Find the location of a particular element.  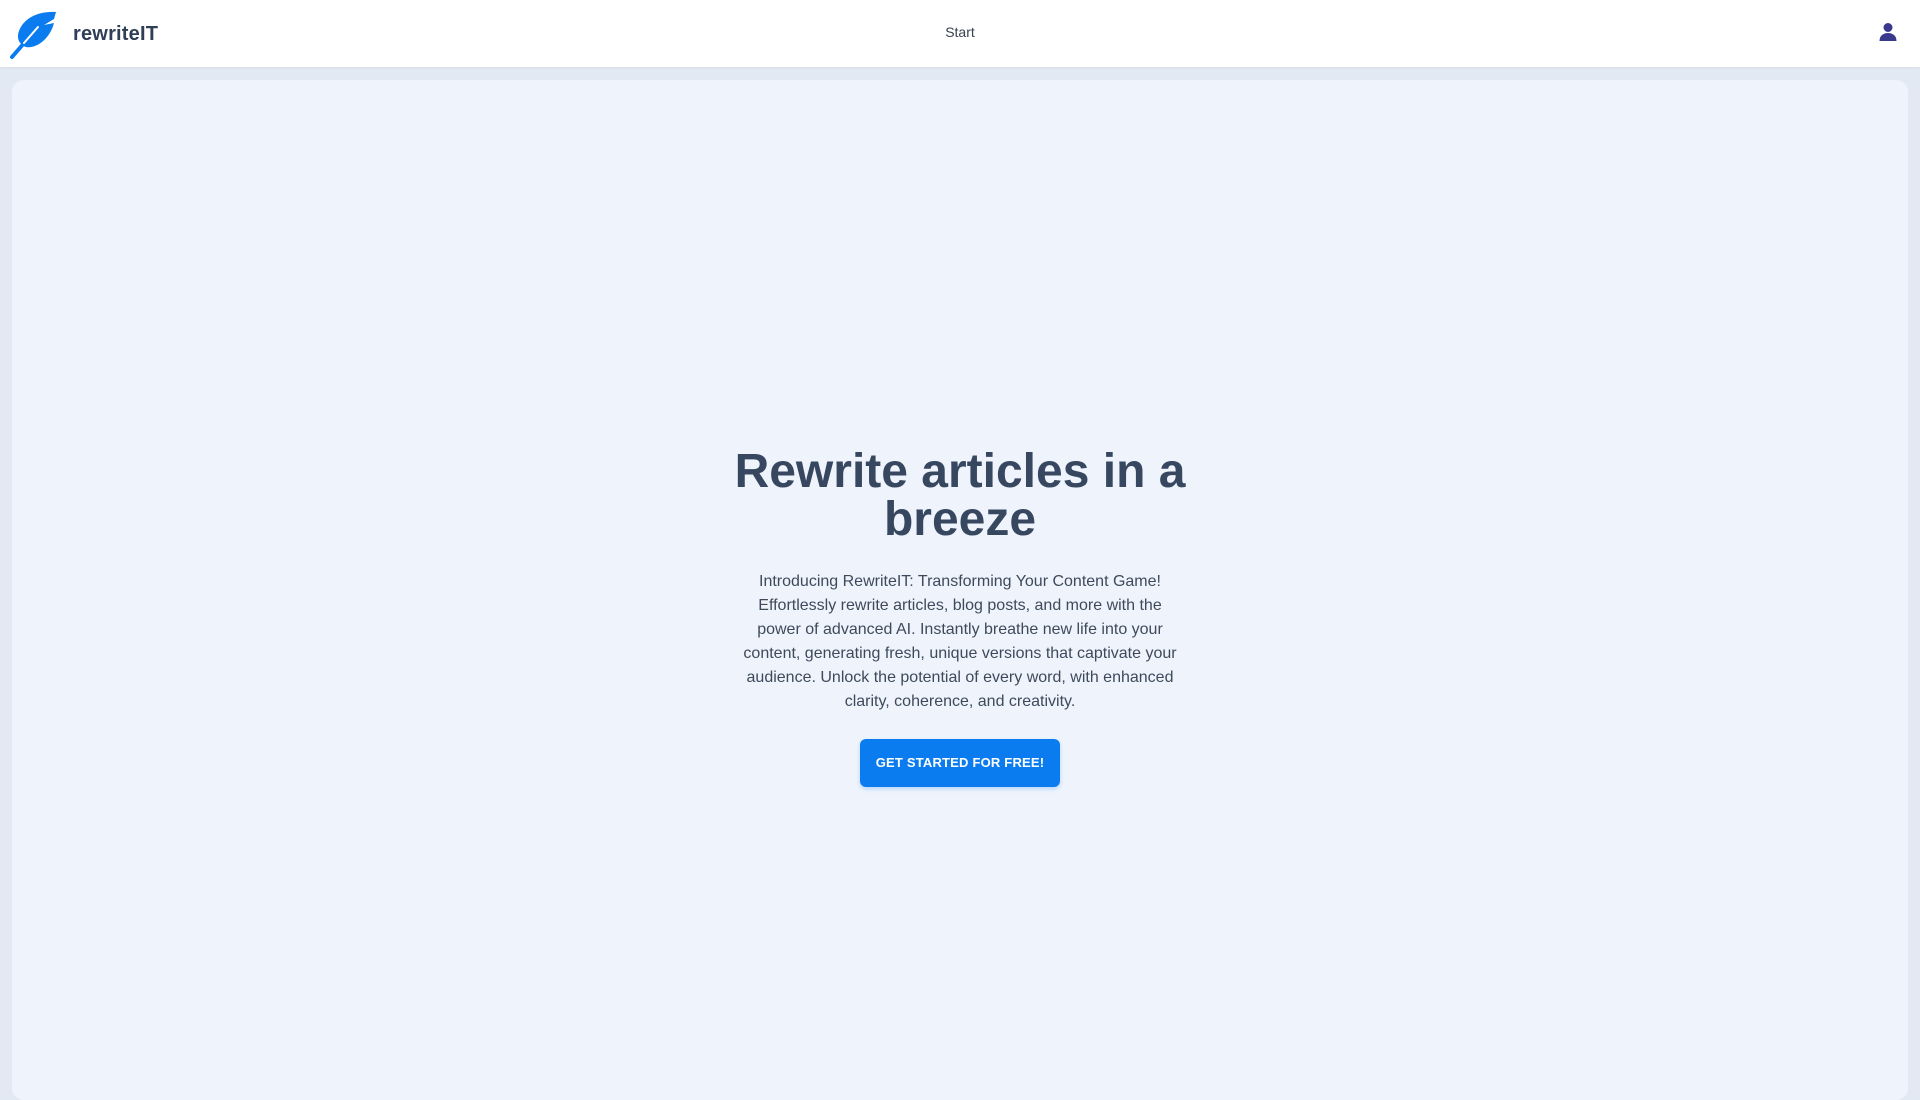

top-navigation-bar: rewriteIT Start is located at coordinates (960, 33).